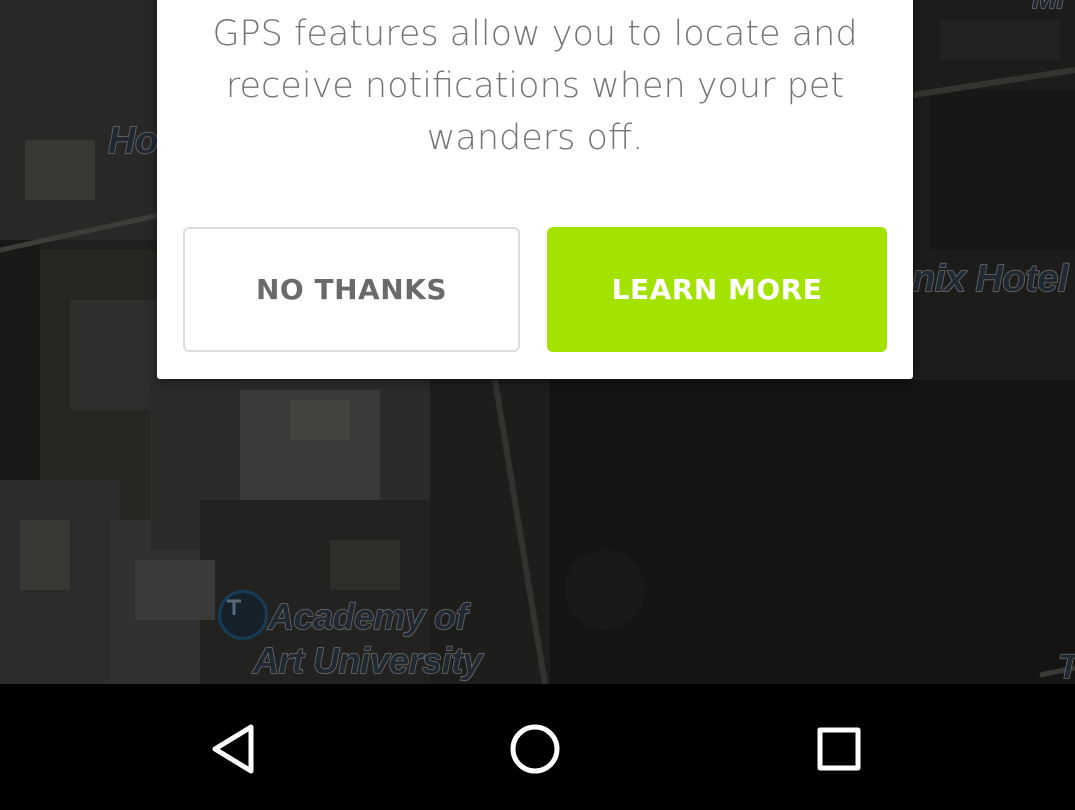 This screenshot has width=1075, height=810. Describe the element at coordinates (717, 289) in the screenshot. I see `learn-more-button: LEARN MORE` at that location.